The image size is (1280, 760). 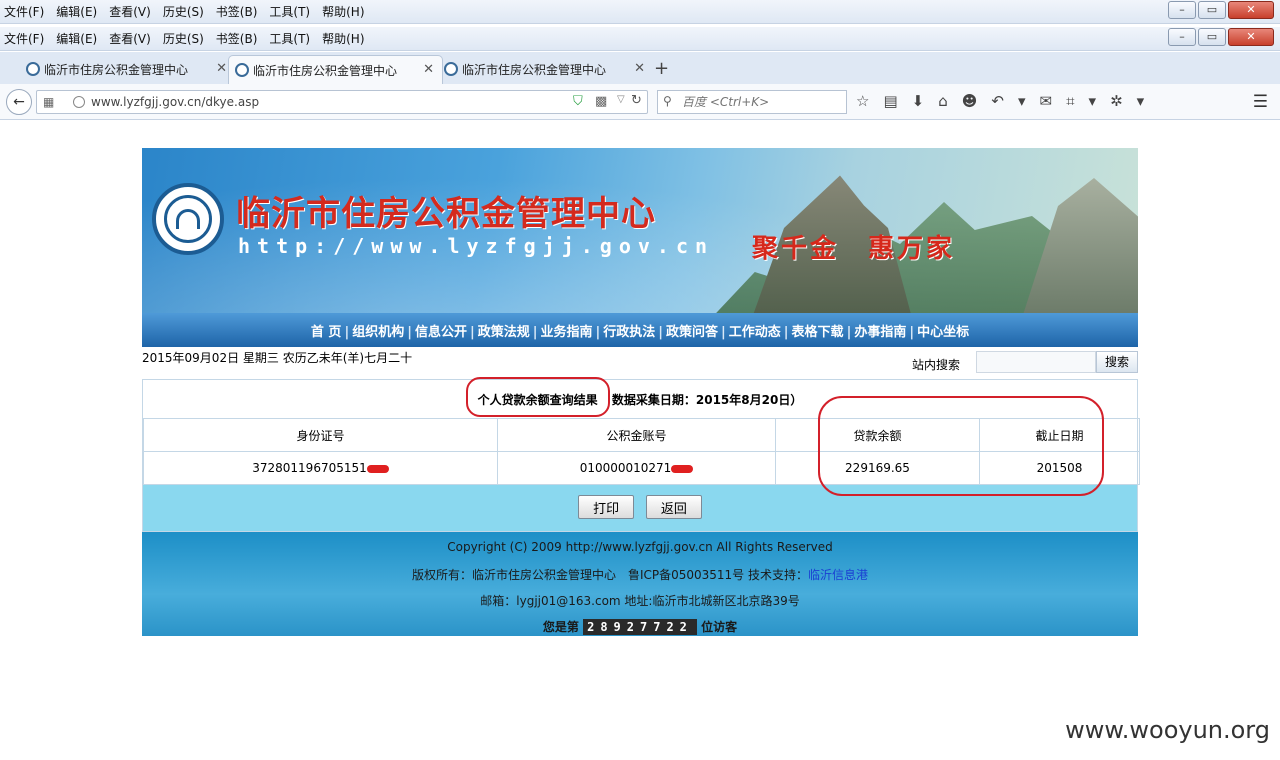 I want to click on nav-policy-qa: 政策问答, so click(x=692, y=332).